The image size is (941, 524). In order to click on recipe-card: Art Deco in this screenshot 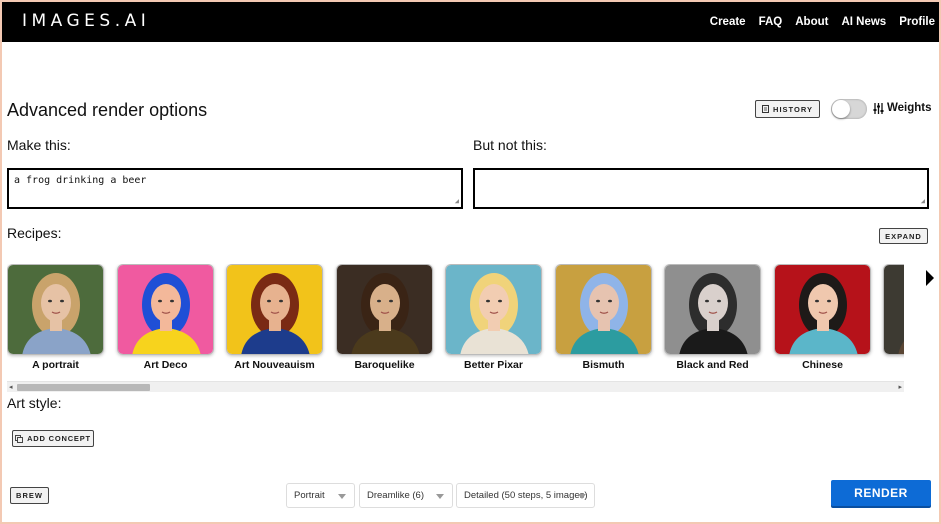, I will do `click(165, 319)`.